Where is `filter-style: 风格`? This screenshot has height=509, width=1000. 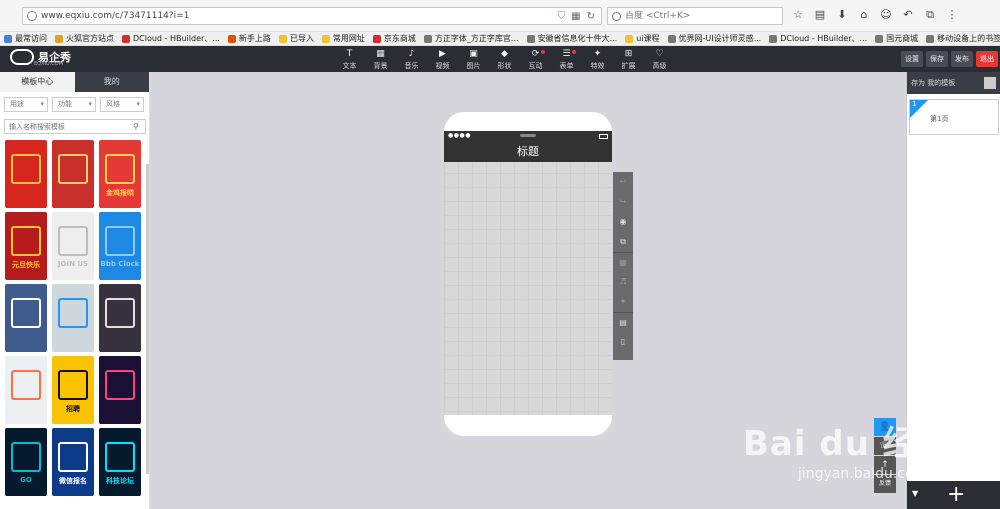
filter-style: 风格 is located at coordinates (122, 104).